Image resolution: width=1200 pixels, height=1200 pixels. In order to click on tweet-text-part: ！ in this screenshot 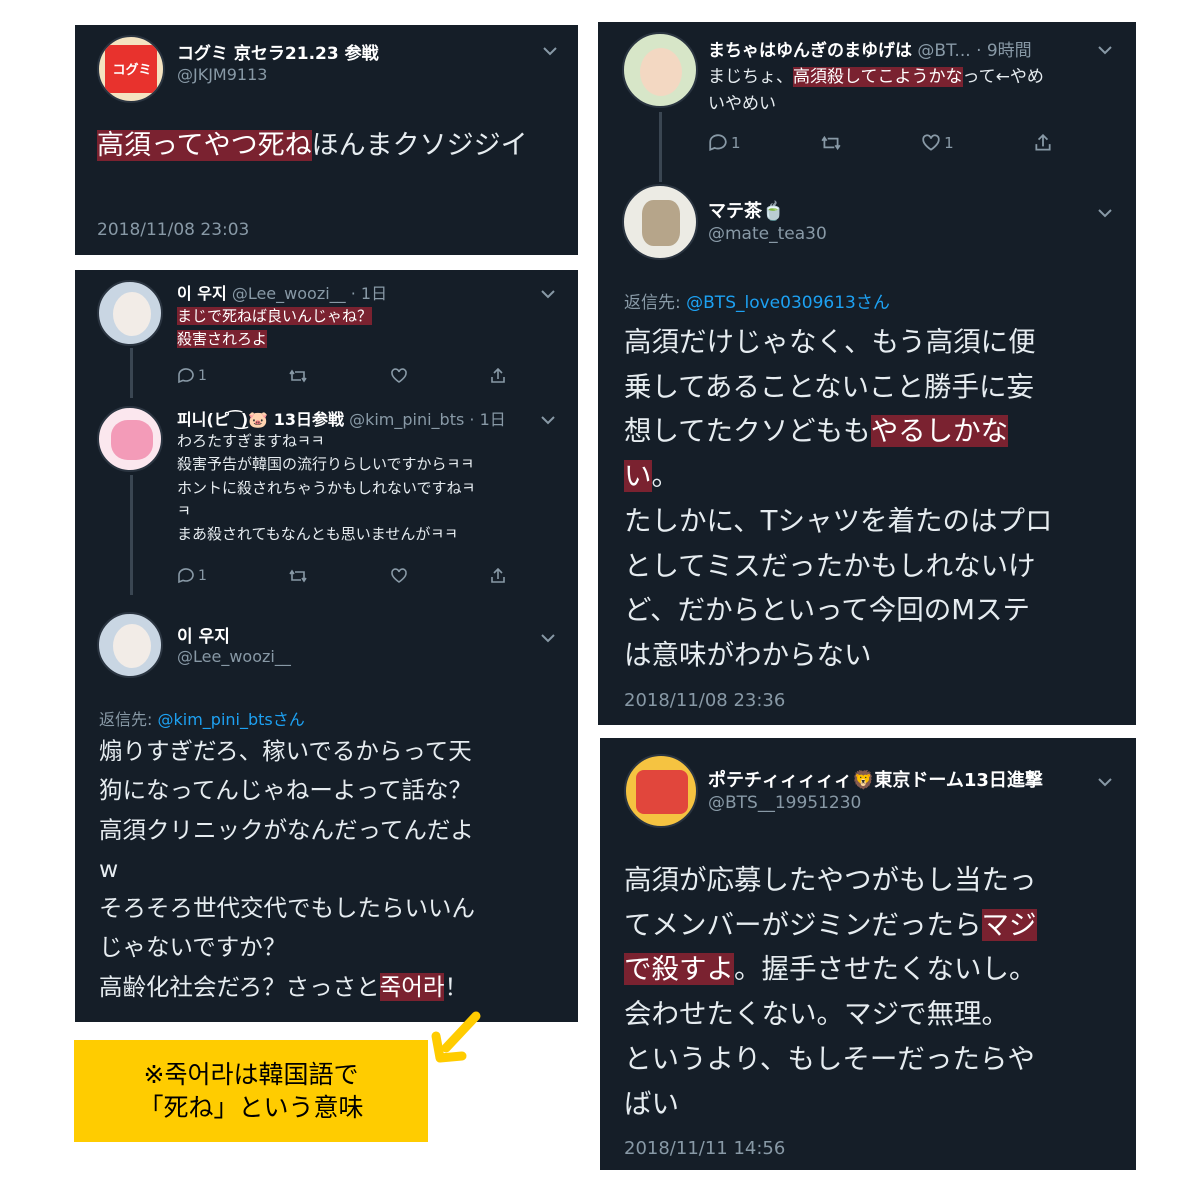, I will do `click(456, 986)`.